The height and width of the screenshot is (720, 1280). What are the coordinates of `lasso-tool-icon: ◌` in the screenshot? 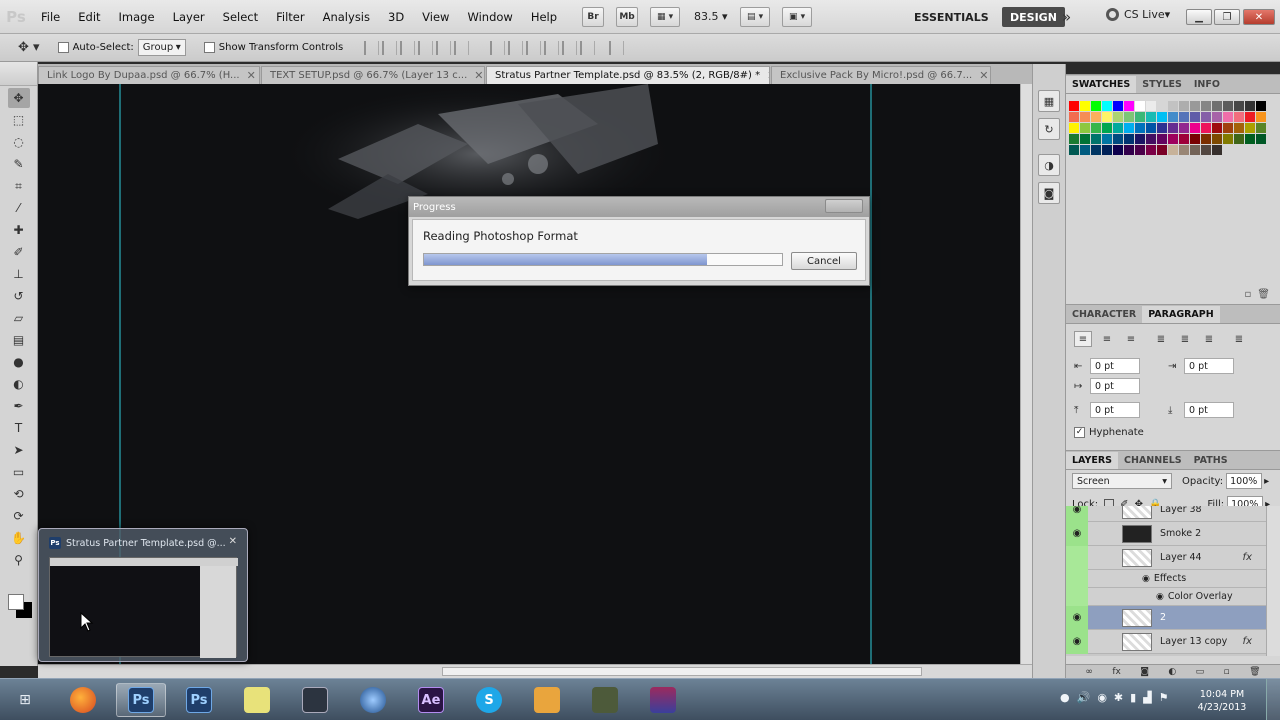 It's located at (19, 142).